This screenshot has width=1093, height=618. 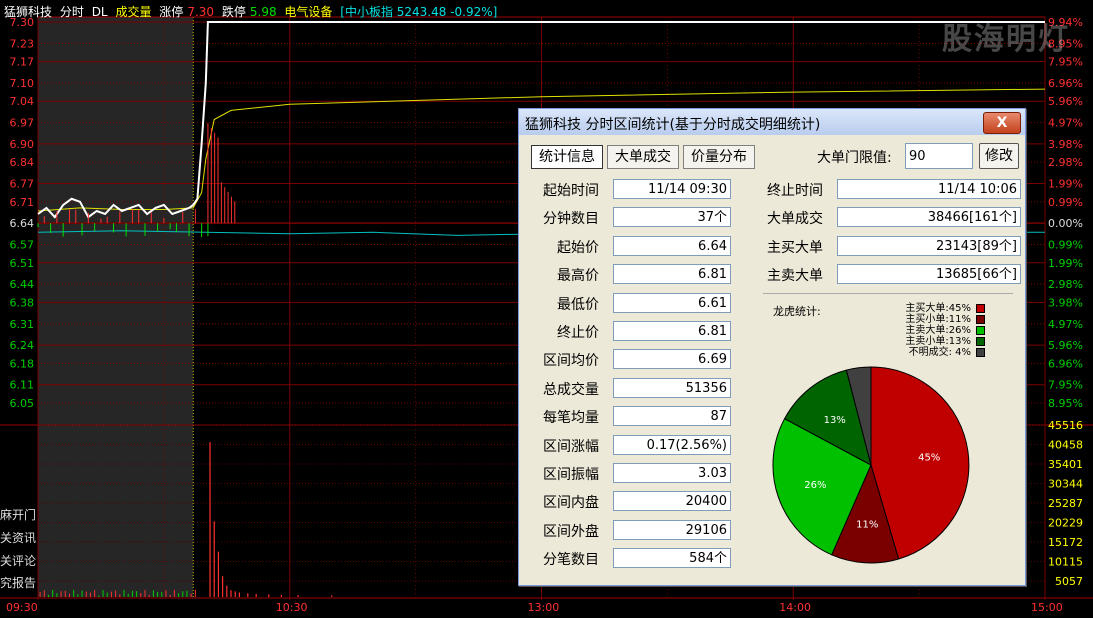 I want to click on volume-tick-label: 15172, so click(x=1065, y=542).